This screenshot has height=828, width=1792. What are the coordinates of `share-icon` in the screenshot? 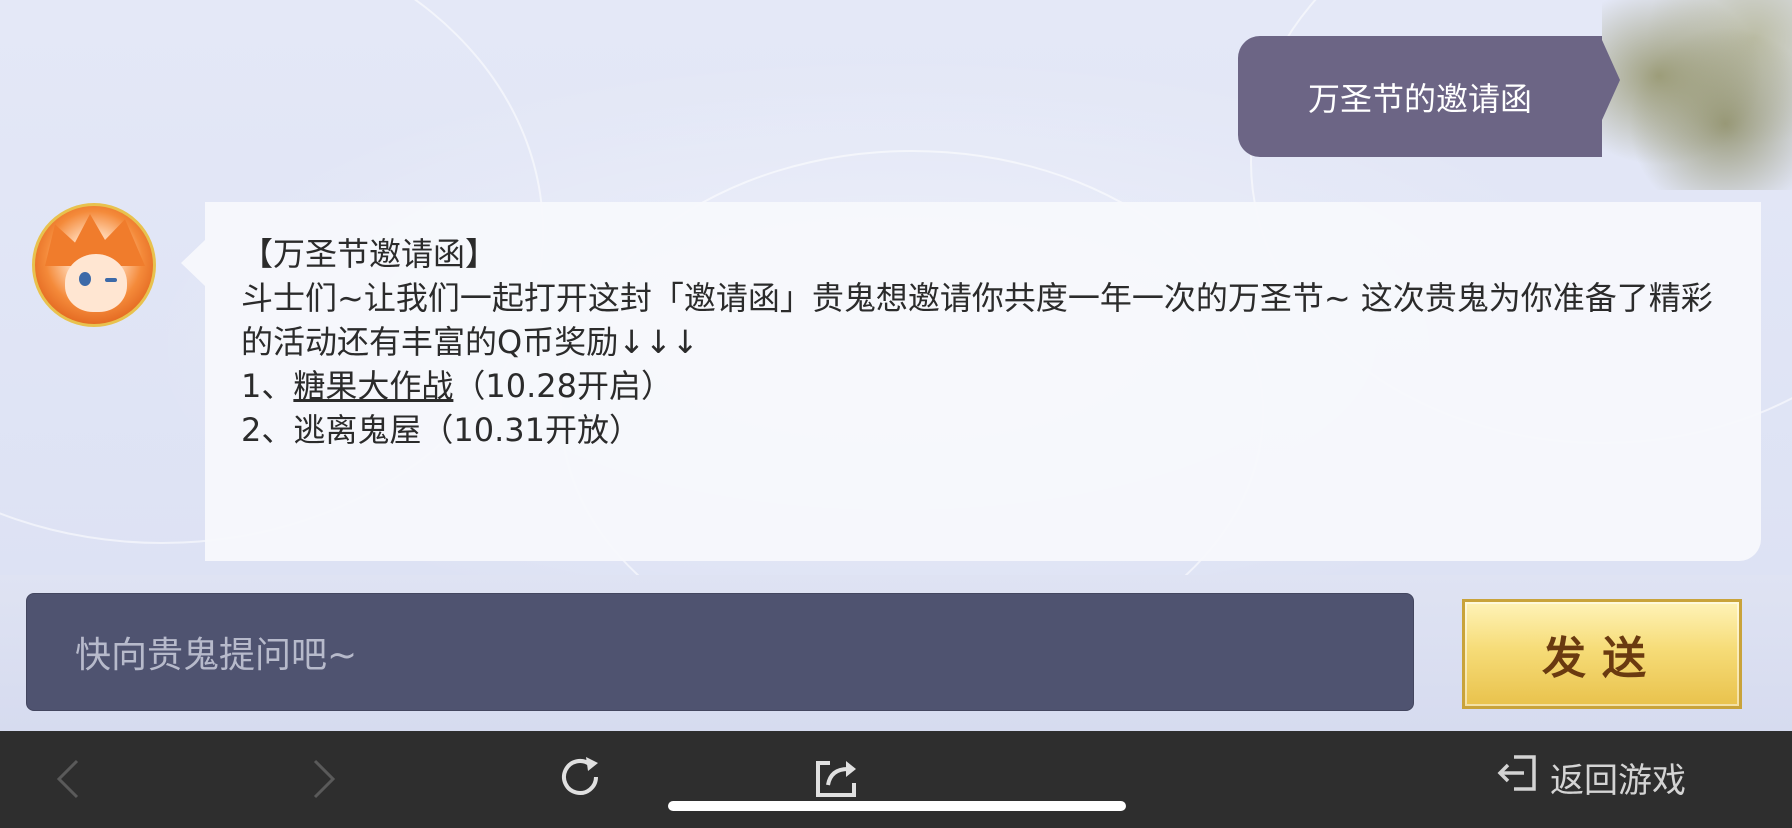 It's located at (836, 777).